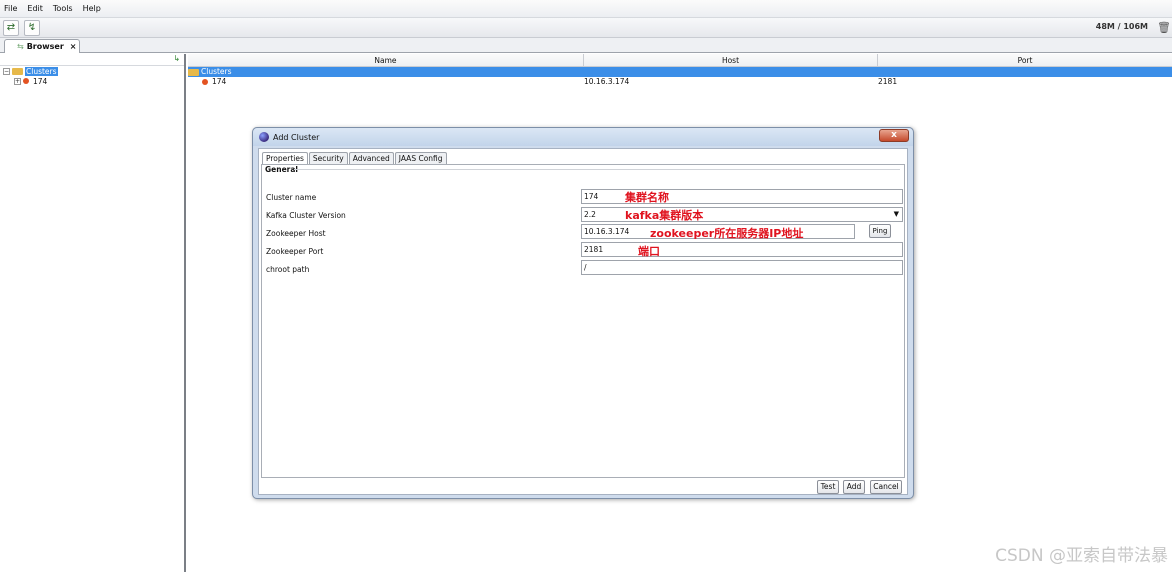  I want to click on tab-strip: ⇆ Browser ×, so click(586, 45).